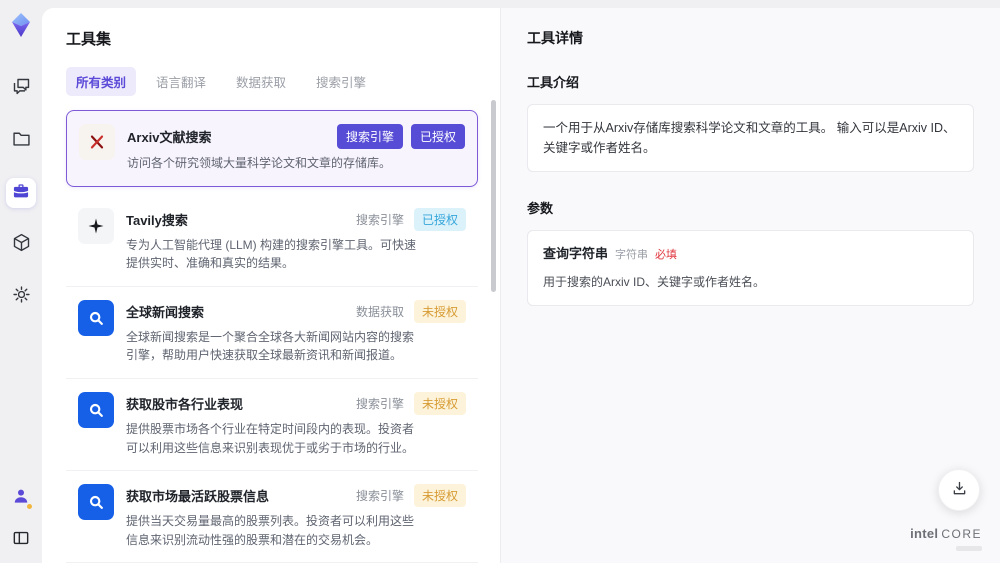 The width and height of the screenshot is (1000, 563). I want to click on params-heading: 参数, so click(540, 208).